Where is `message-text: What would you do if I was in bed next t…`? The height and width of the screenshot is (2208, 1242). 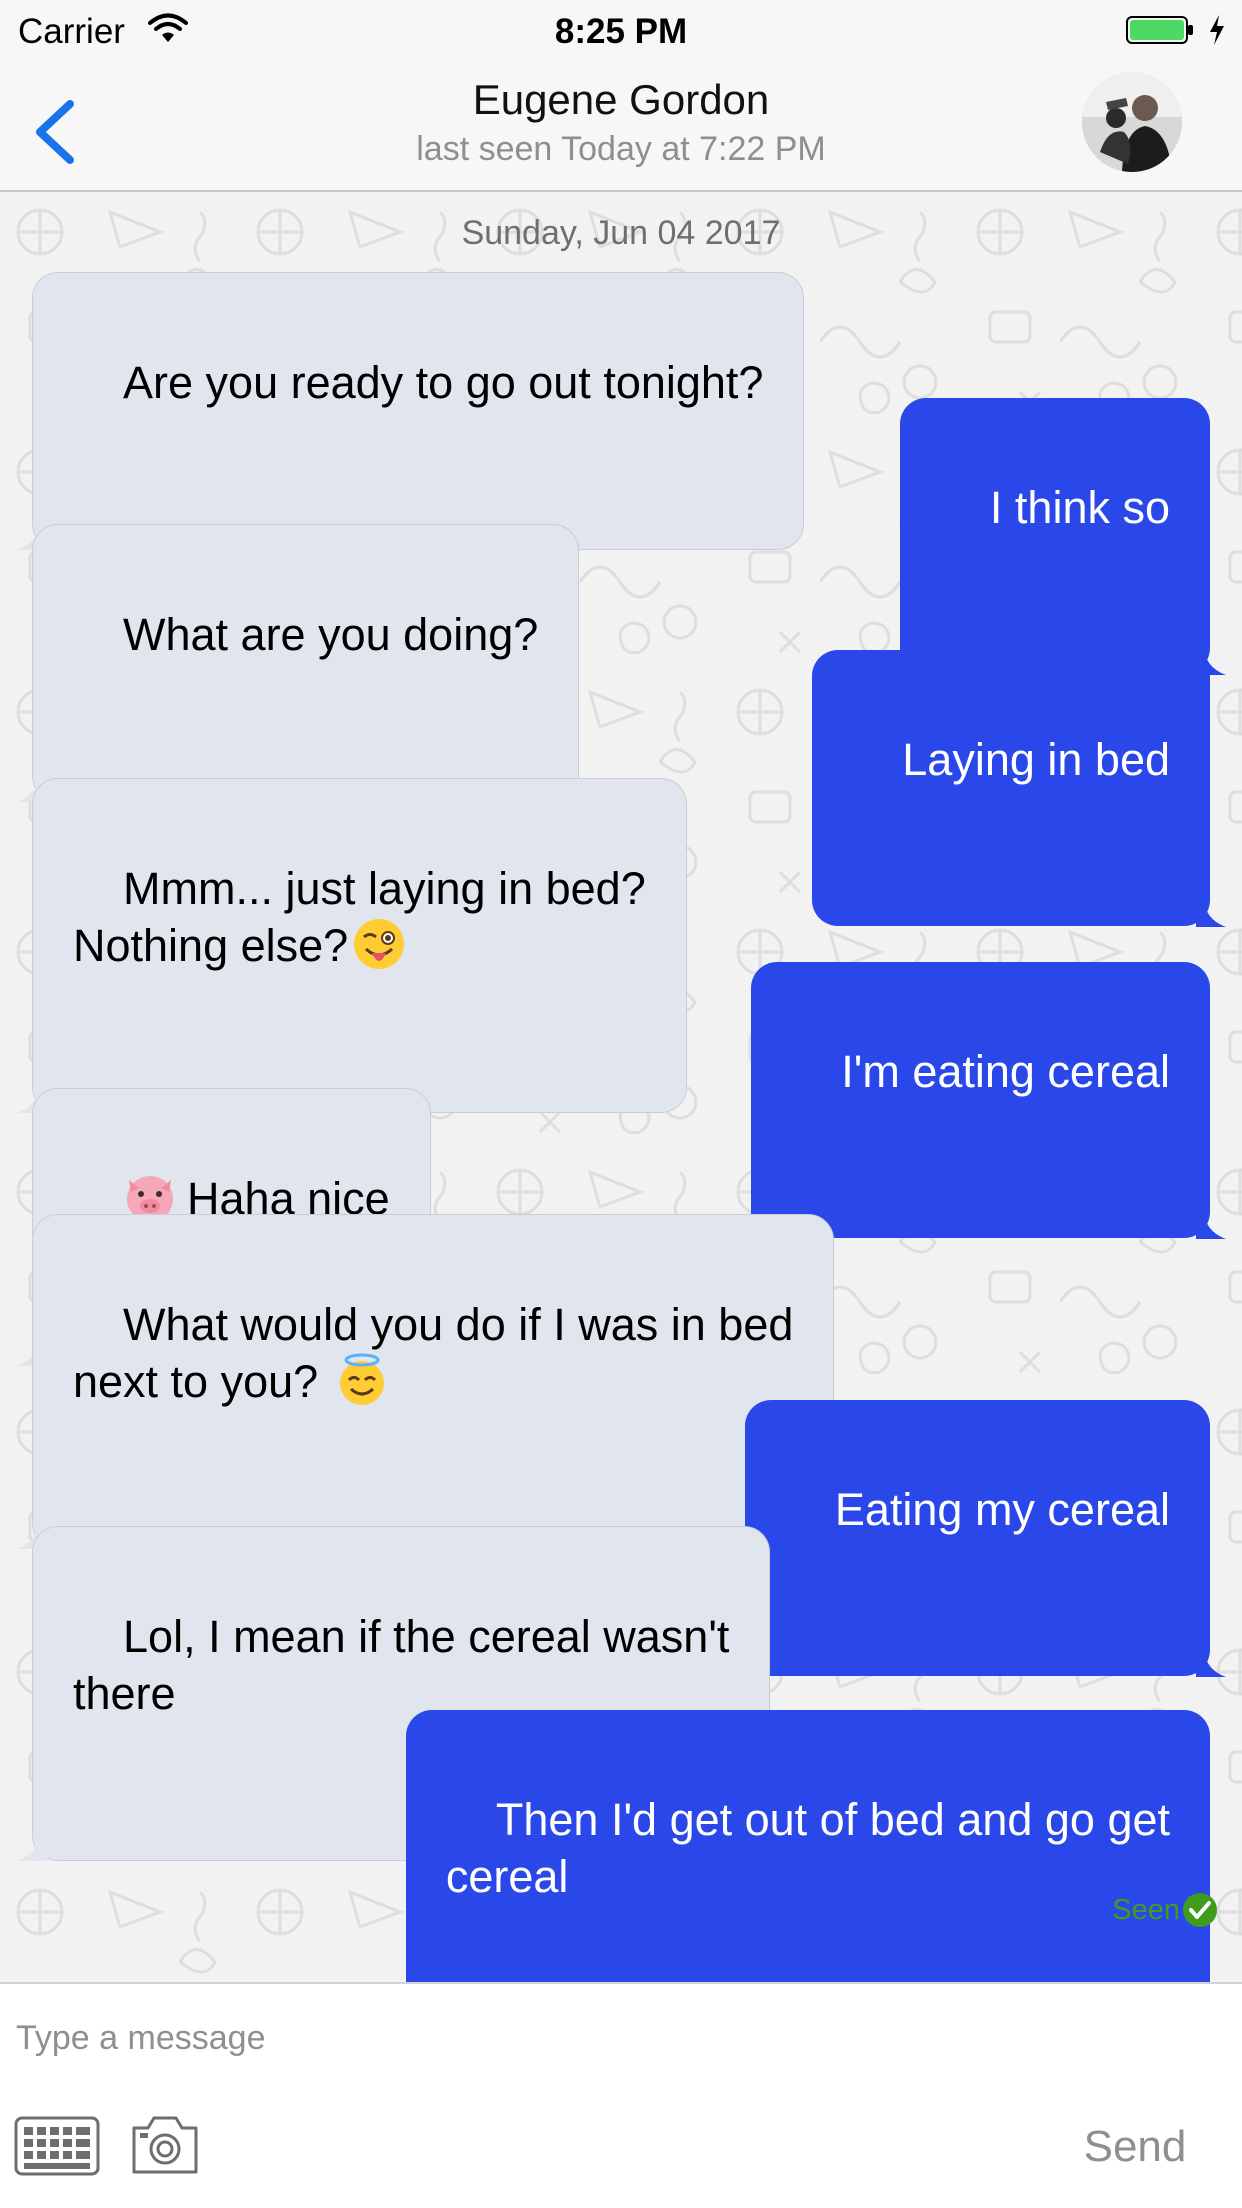 message-text: What would you do if I was in bed next t… is located at coordinates (433, 1353).